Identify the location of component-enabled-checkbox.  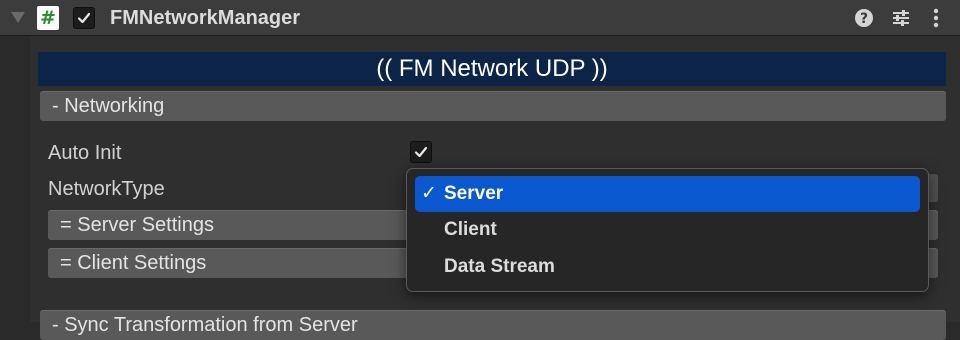
(84, 18).